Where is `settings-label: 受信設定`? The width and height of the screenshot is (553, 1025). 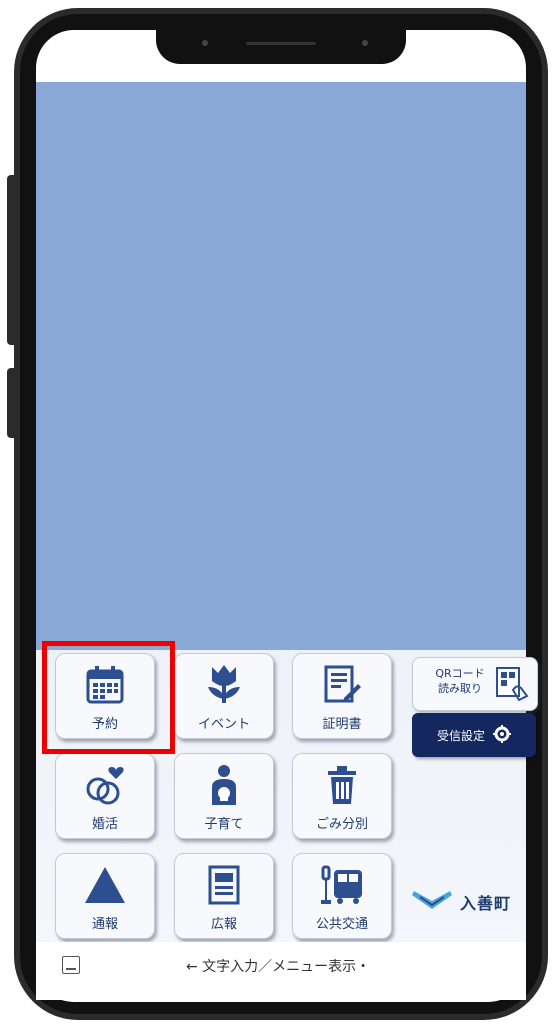
settings-label: 受信設定 is located at coordinates (460, 735).